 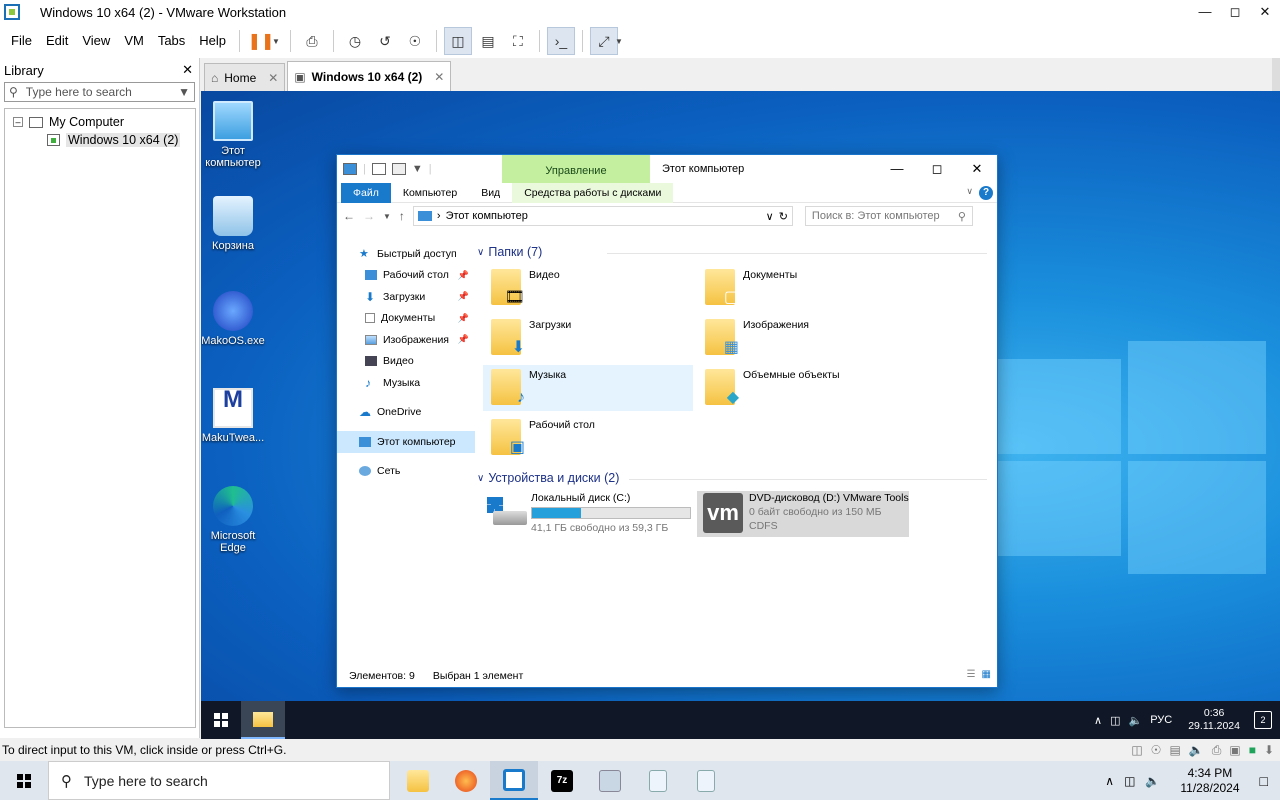 What do you see at coordinates (603, 41) in the screenshot?
I see `stretch-guest-icon: ⤢` at bounding box center [603, 41].